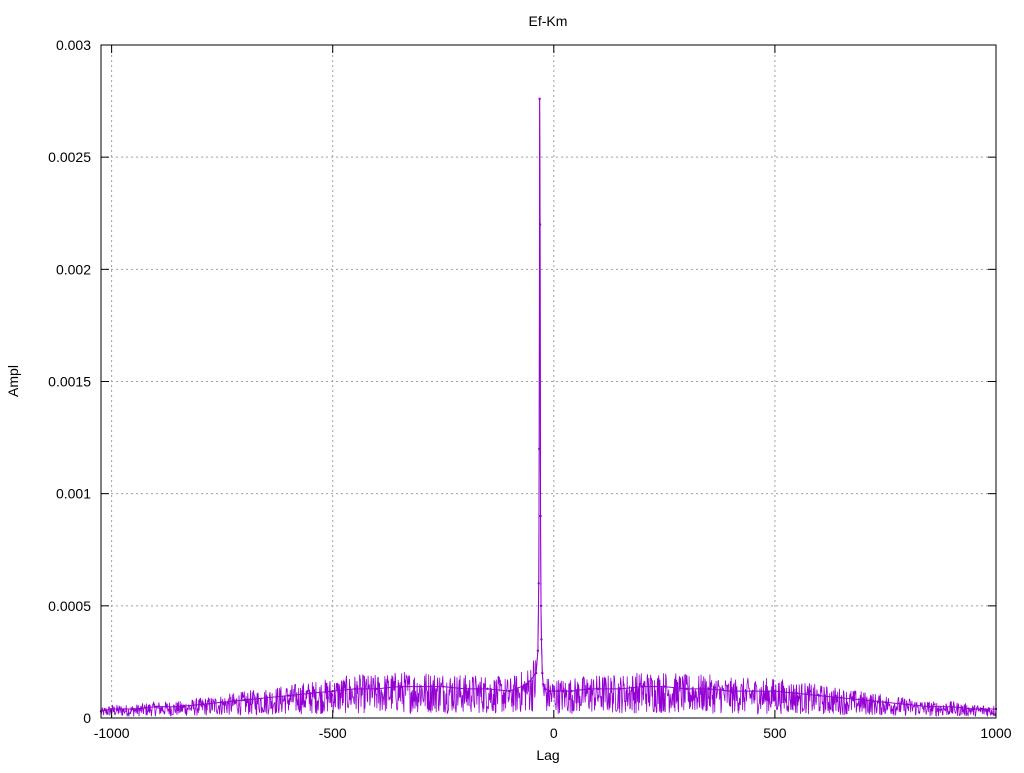  Describe the element at coordinates (775, 733) in the screenshot. I see `x-tick-label: 500` at that location.